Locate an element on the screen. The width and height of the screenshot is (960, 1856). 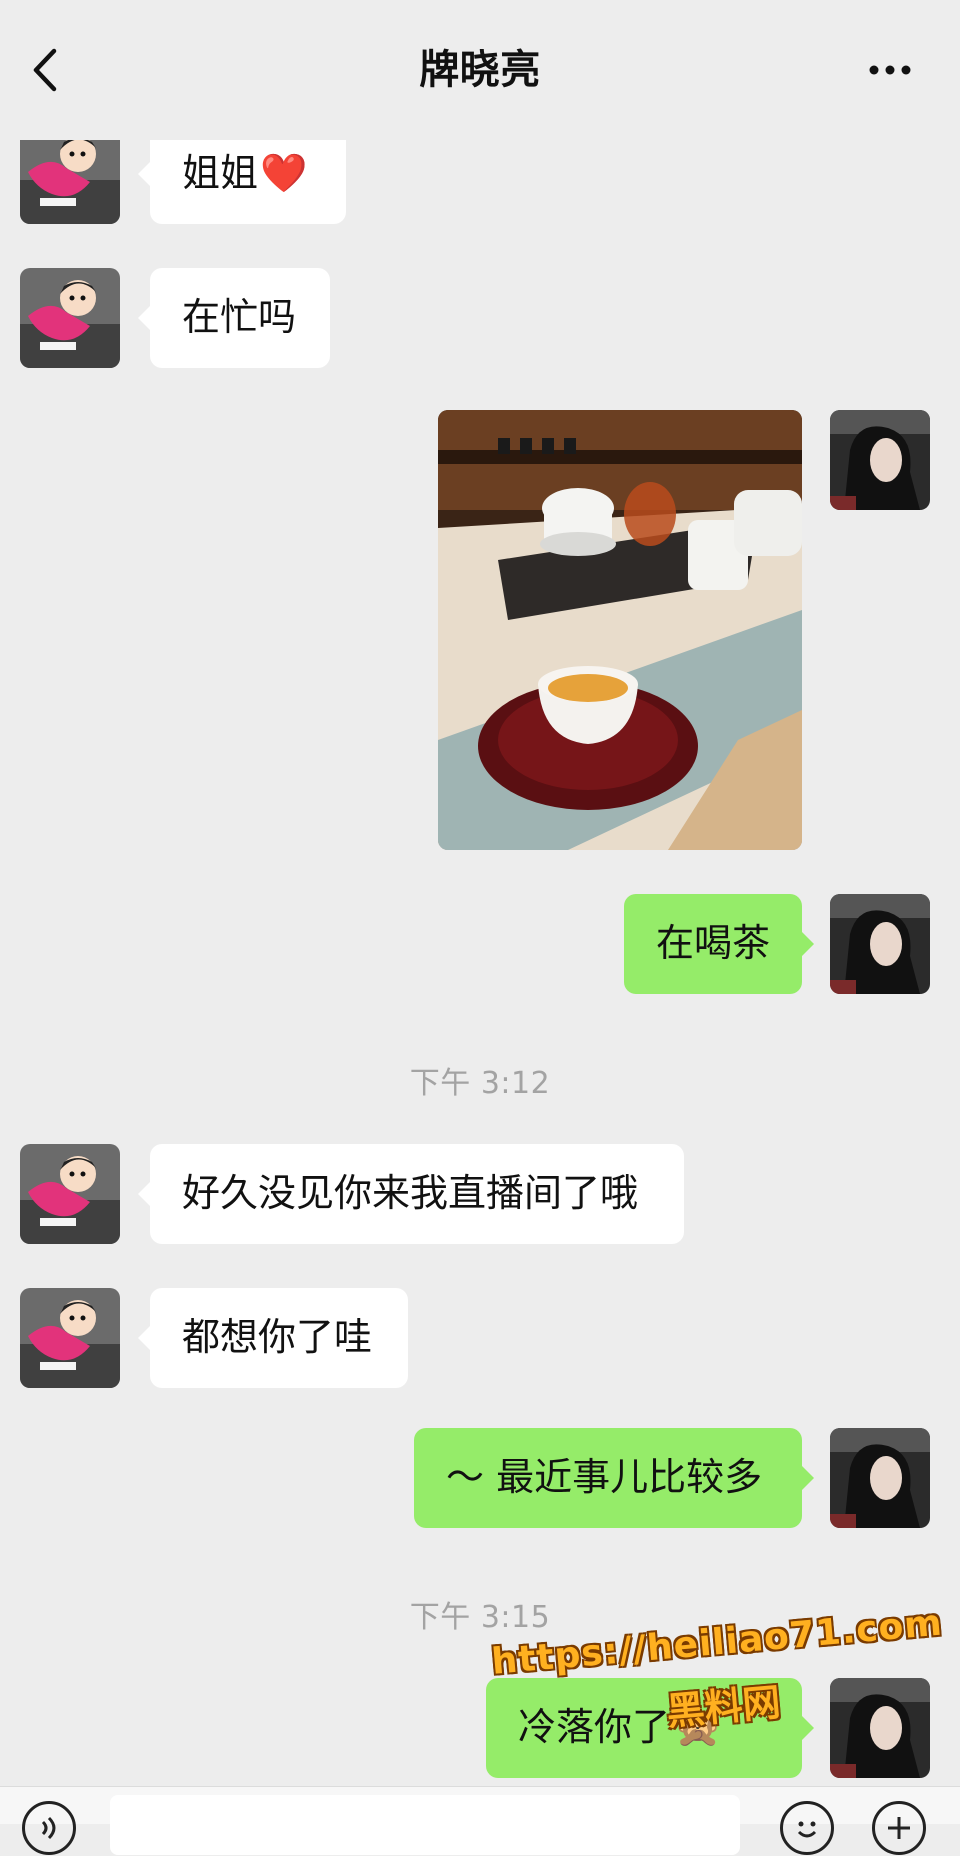
tea-photo is located at coordinates (620, 630).